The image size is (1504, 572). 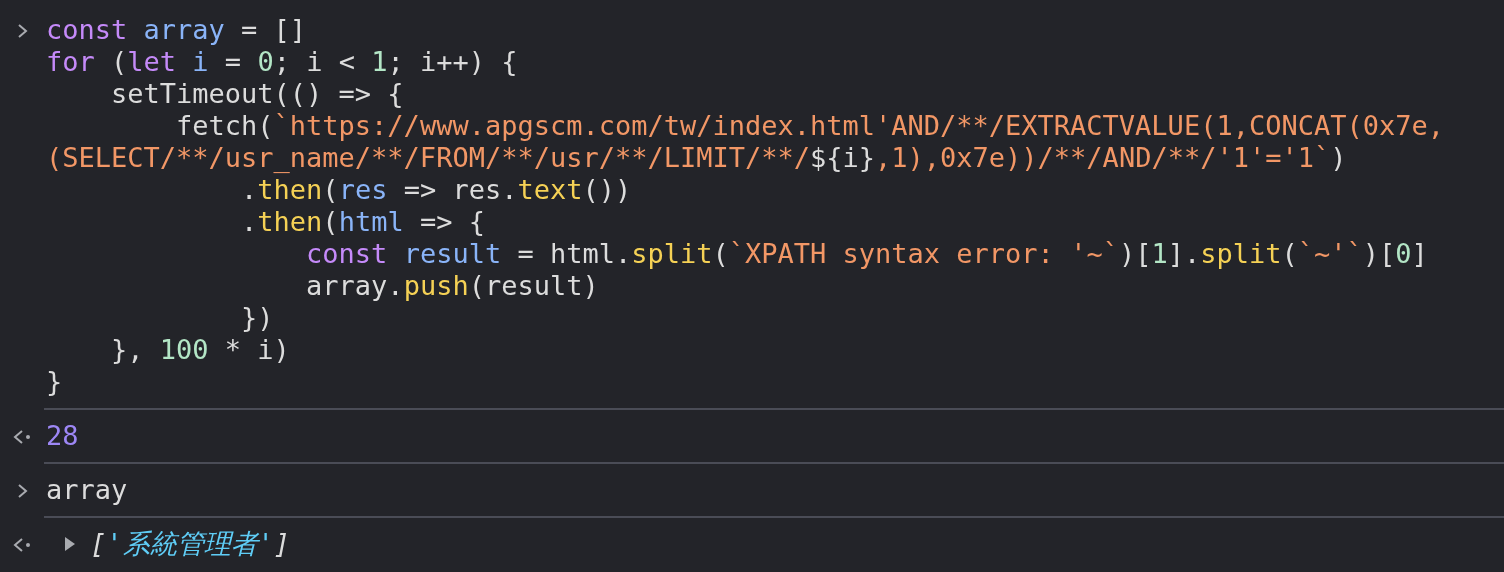 What do you see at coordinates (70, 544) in the screenshot?
I see `expand-triangle-icon` at bounding box center [70, 544].